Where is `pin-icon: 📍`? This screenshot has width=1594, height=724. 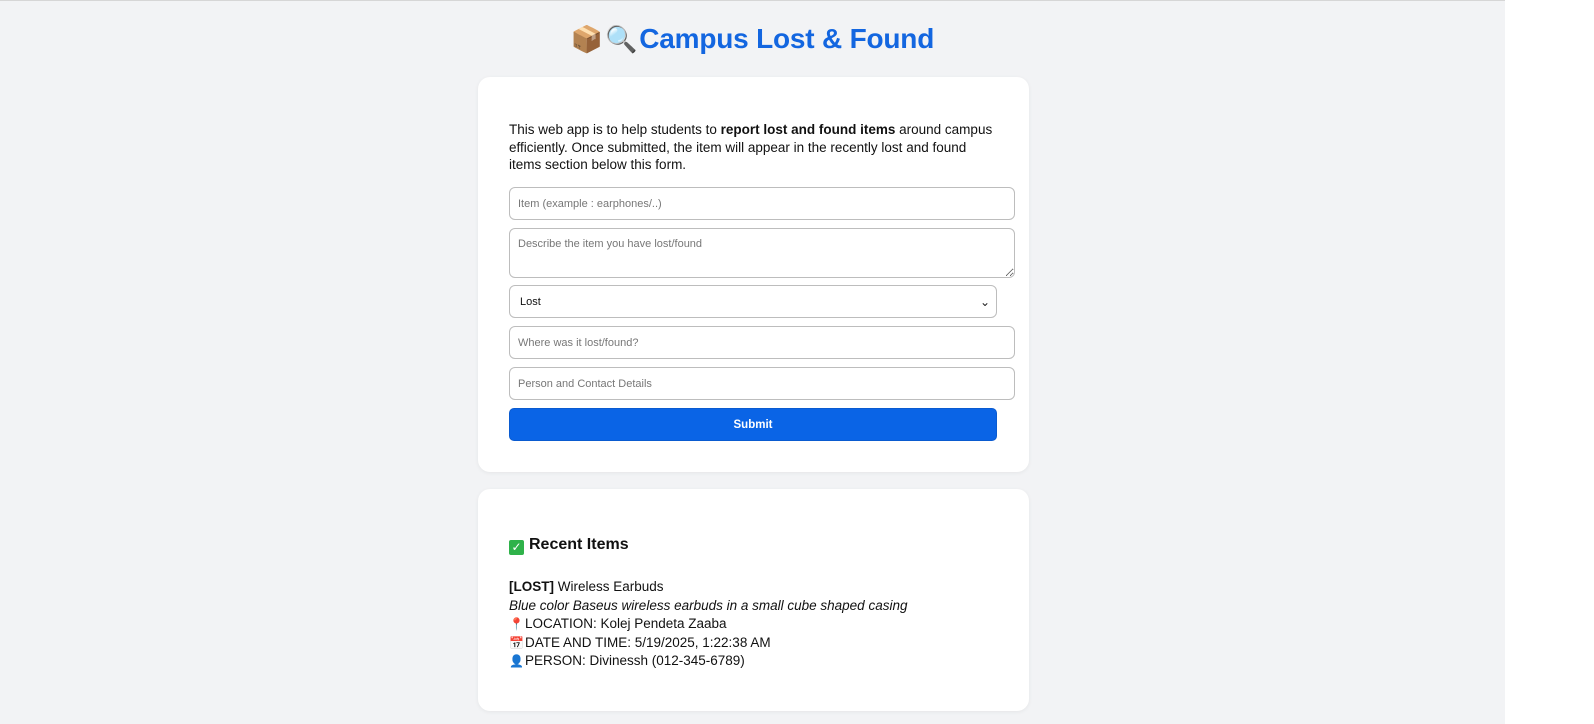 pin-icon: 📍 is located at coordinates (516, 624).